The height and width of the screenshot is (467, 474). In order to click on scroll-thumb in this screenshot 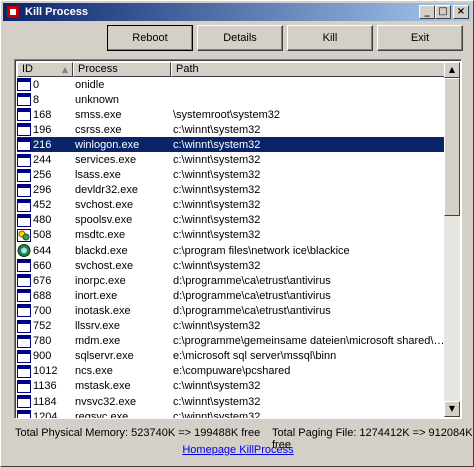, I will do `click(452, 147)`.